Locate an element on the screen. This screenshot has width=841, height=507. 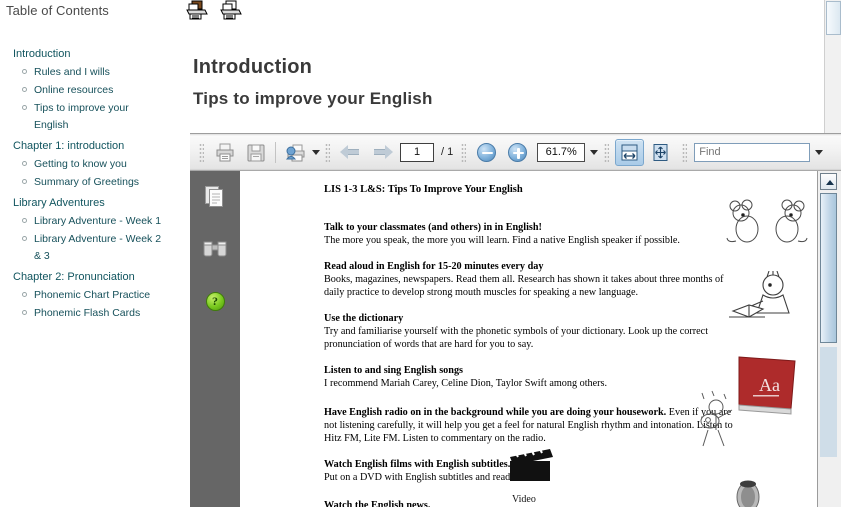
zoom-out-button is located at coordinates (486, 152).